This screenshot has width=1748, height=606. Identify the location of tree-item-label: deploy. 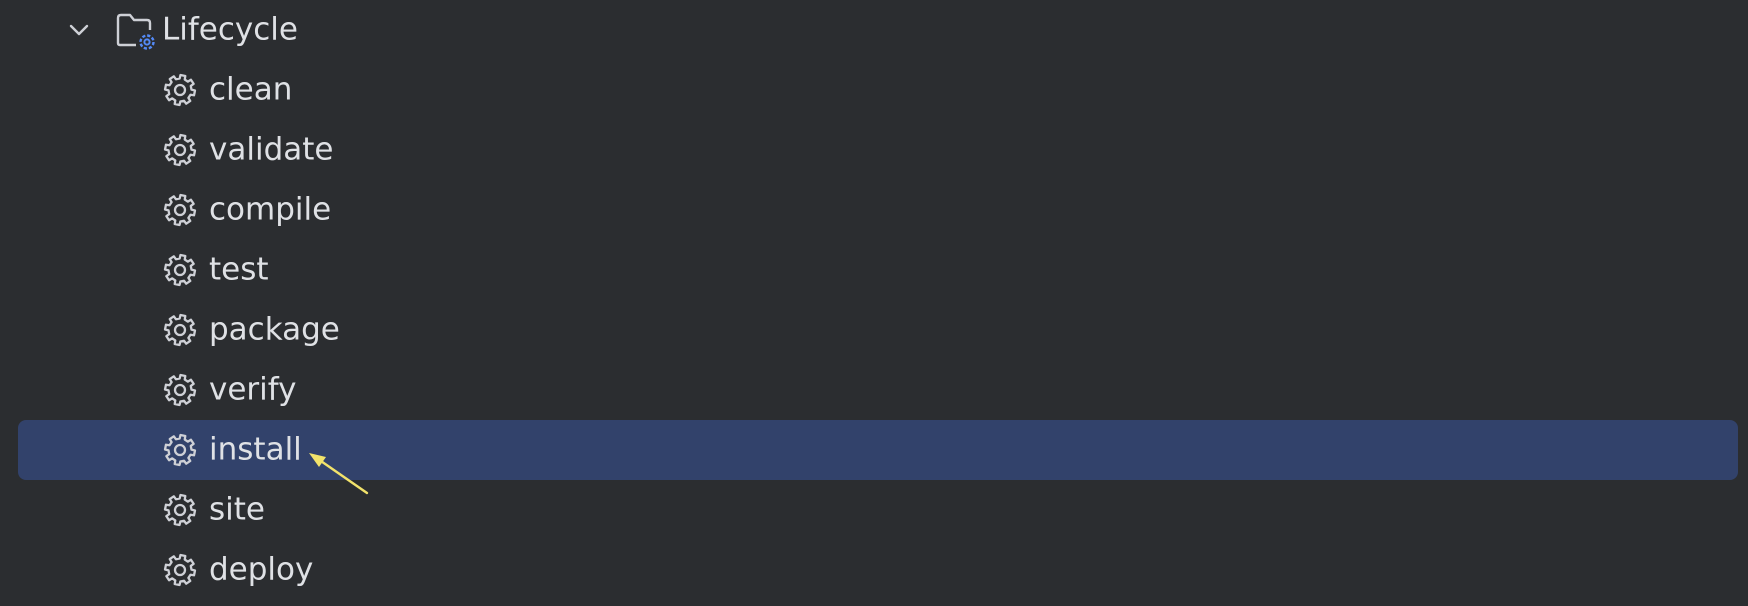
(261, 569).